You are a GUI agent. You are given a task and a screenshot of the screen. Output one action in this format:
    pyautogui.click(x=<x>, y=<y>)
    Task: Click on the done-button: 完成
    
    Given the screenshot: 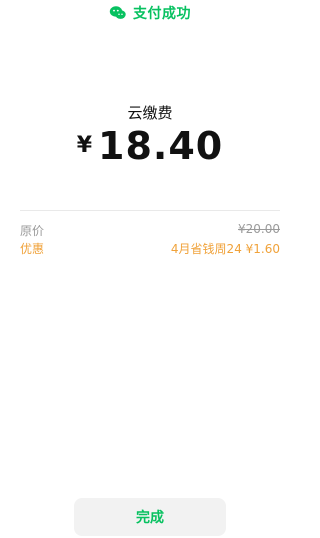 What is the action you would take?
    pyautogui.click(x=150, y=517)
    